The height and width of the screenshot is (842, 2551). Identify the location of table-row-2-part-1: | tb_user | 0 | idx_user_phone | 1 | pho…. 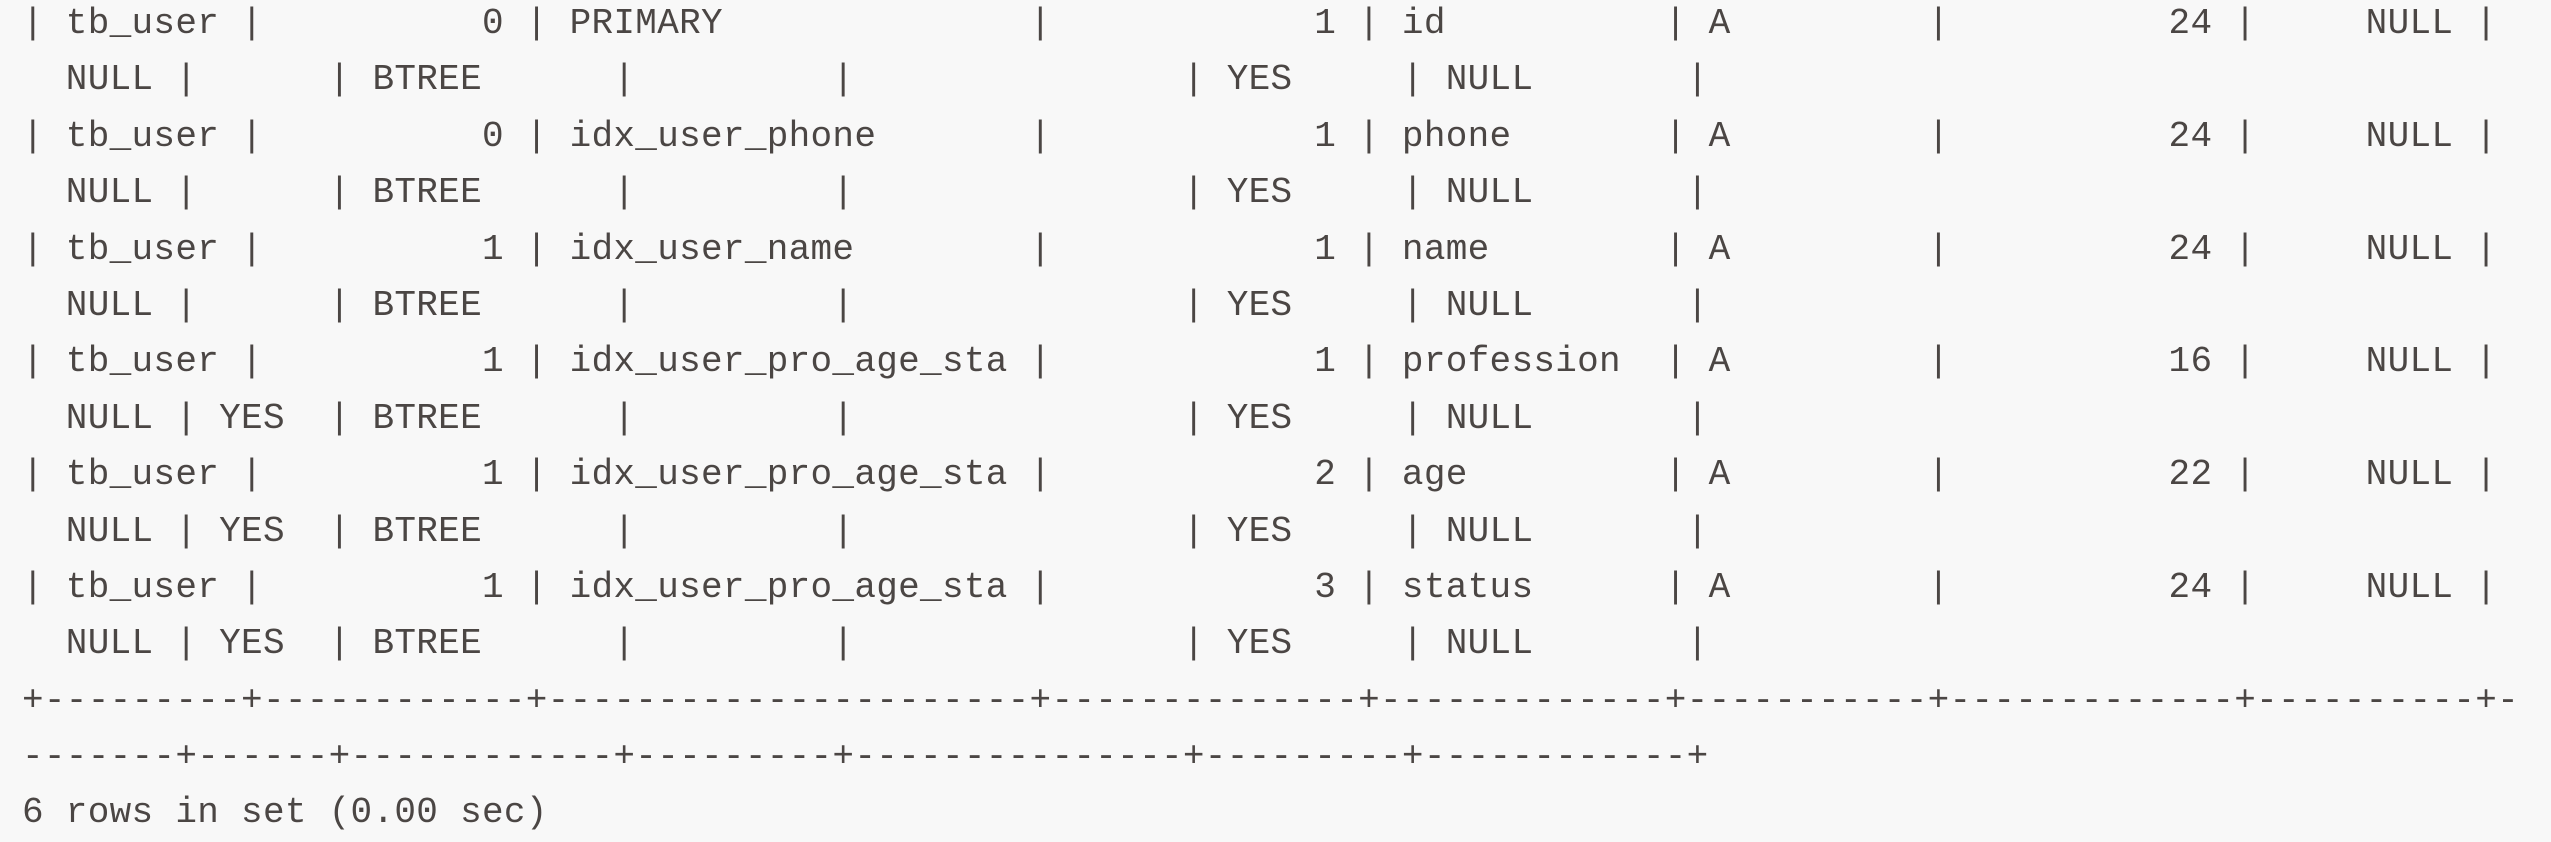
(1270, 136).